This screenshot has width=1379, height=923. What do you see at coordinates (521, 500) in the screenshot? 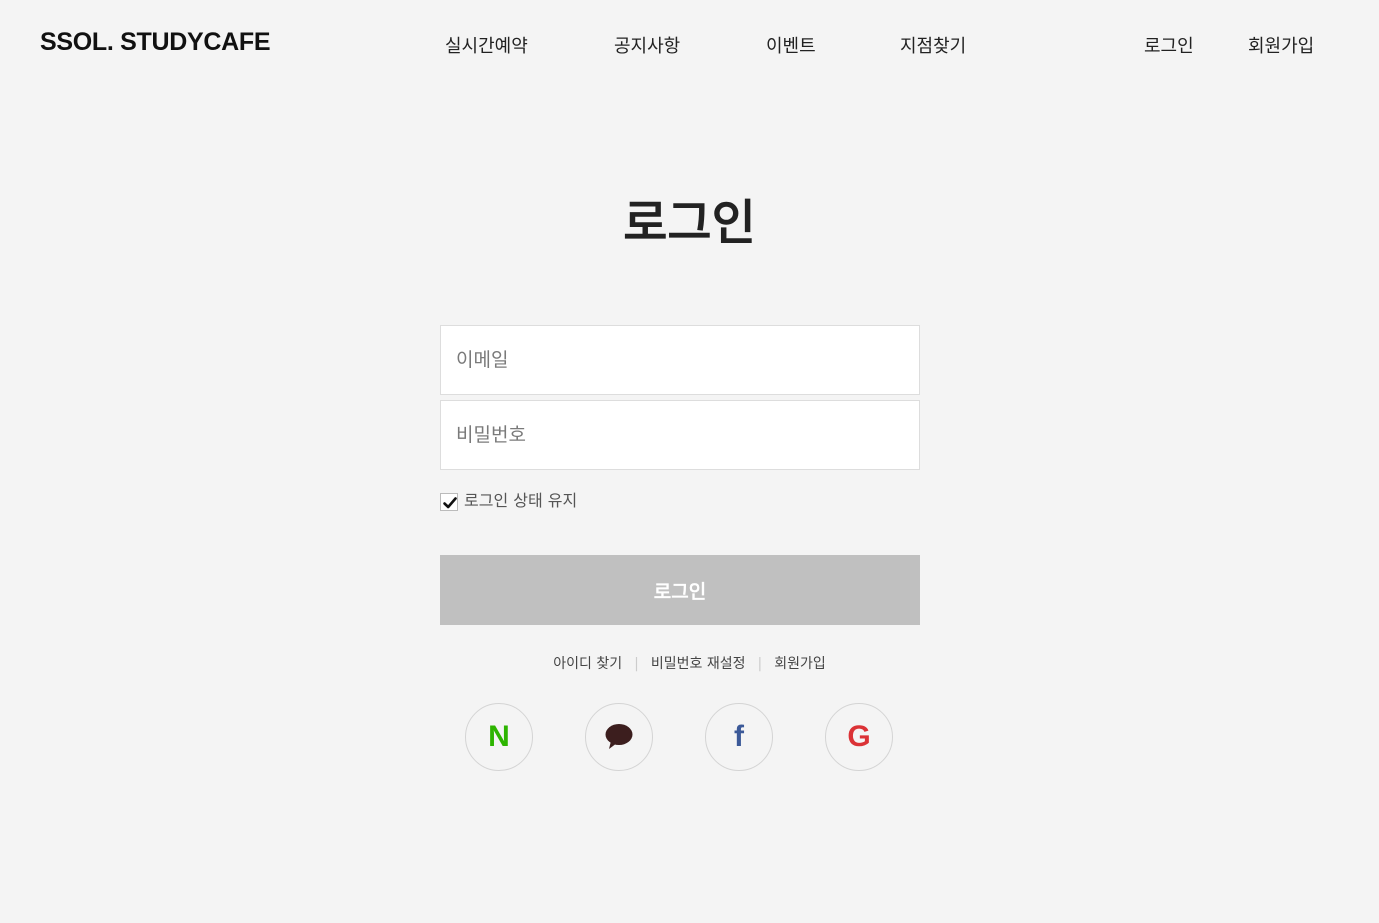
I see `keep-login-label: 로그인 상태 유지` at bounding box center [521, 500].